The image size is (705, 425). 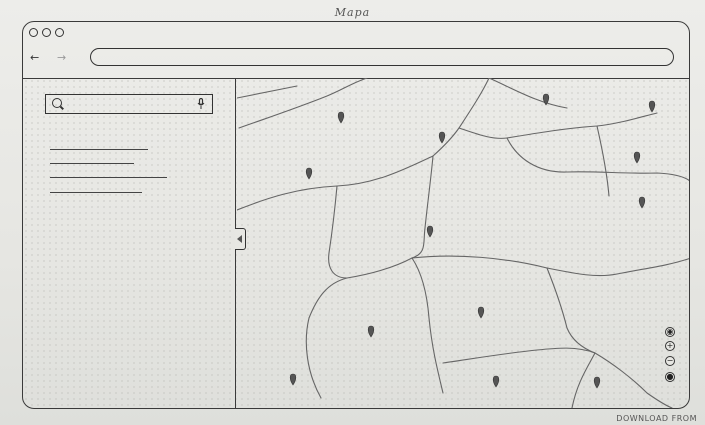 What do you see at coordinates (382, 57) in the screenshot?
I see `address-bar` at bounding box center [382, 57].